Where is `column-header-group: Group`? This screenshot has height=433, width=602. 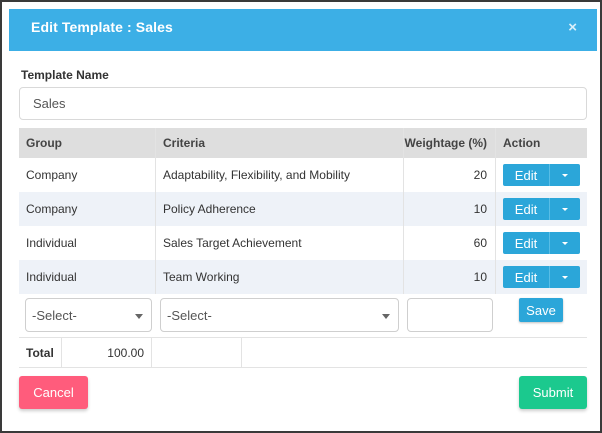
column-header-group: Group is located at coordinates (44, 143).